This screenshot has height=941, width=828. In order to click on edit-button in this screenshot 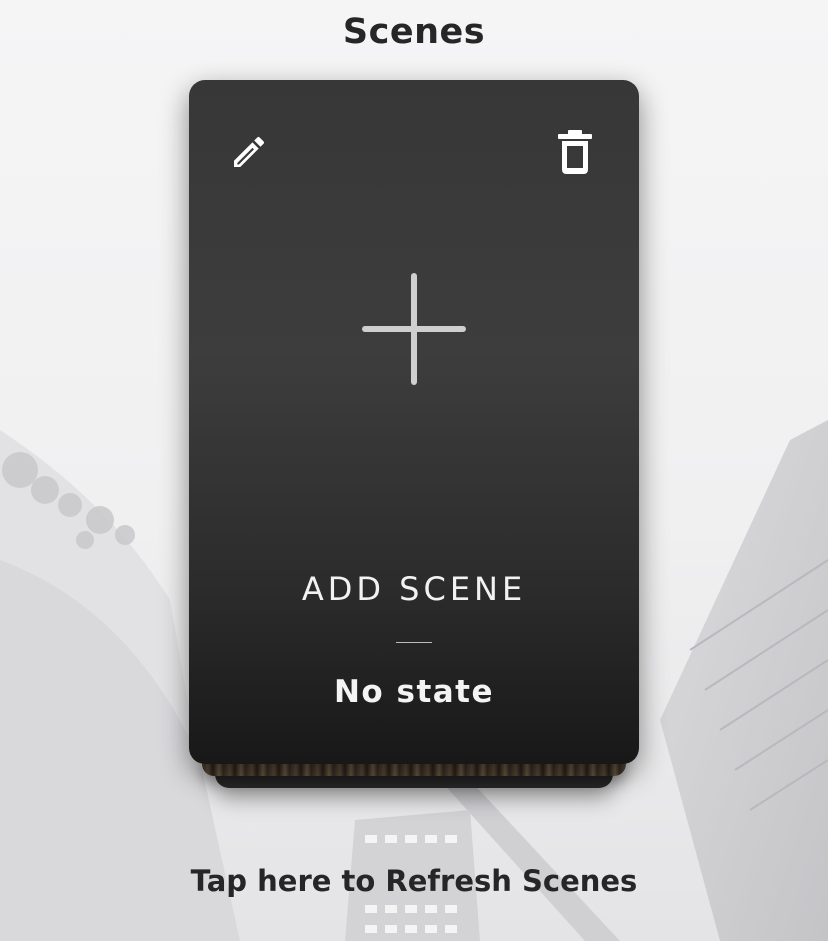, I will do `click(249, 154)`.